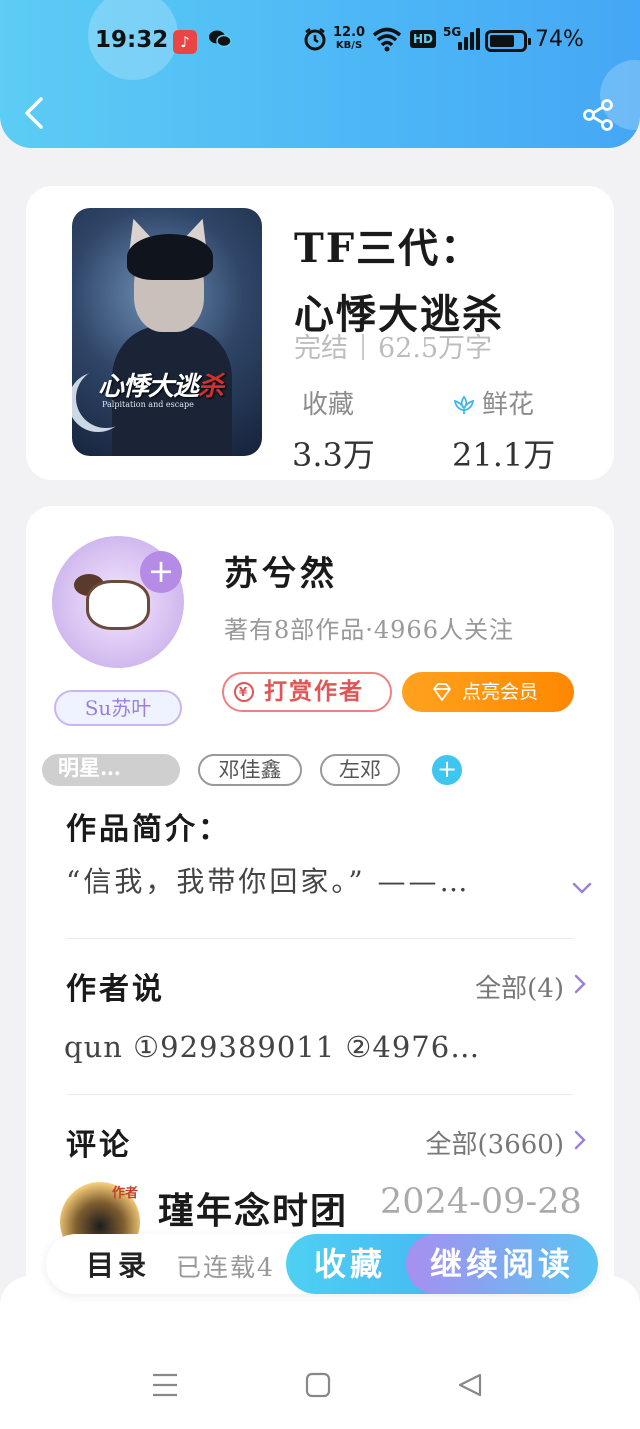 The width and height of the screenshot is (640, 1429). I want to click on home-square-icon, so click(318, 1385).